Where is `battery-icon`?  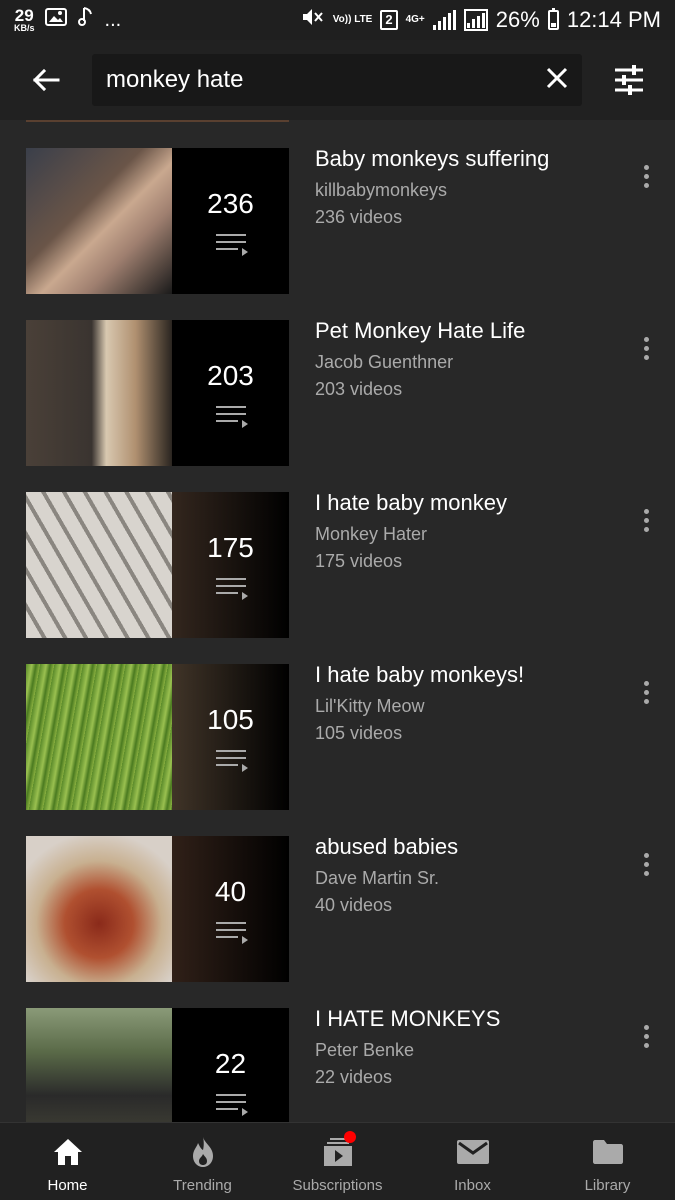
battery-icon is located at coordinates (553, 19).